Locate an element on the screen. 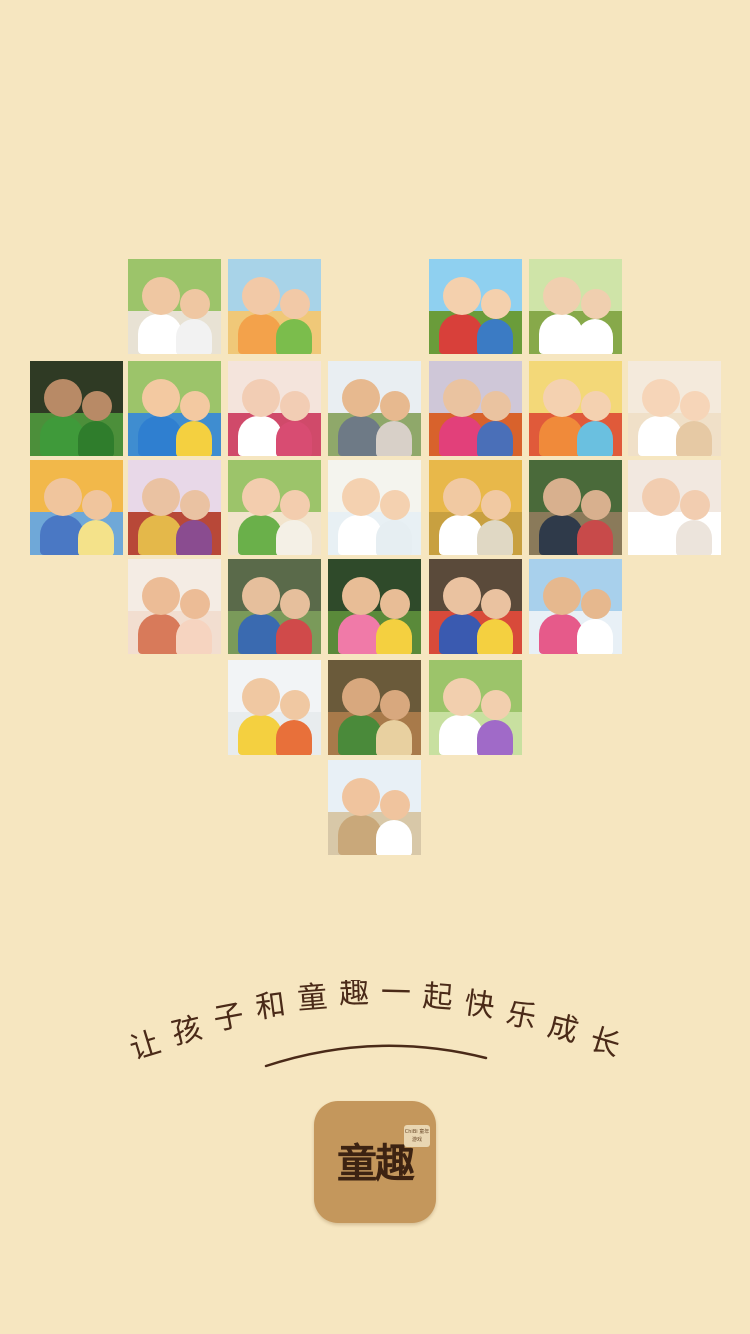 The height and width of the screenshot is (1334, 750). slogan-char: 起 is located at coordinates (437, 998).